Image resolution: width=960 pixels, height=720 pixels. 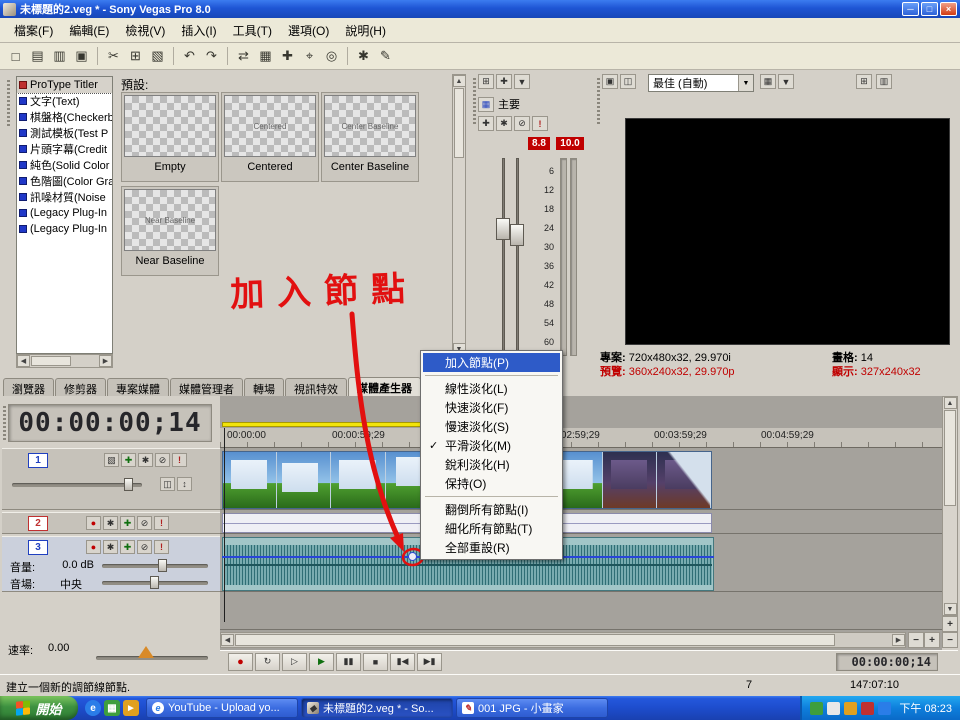 What do you see at coordinates (270, 137) in the screenshot?
I see `preset-centered: Centered Centered` at bounding box center [270, 137].